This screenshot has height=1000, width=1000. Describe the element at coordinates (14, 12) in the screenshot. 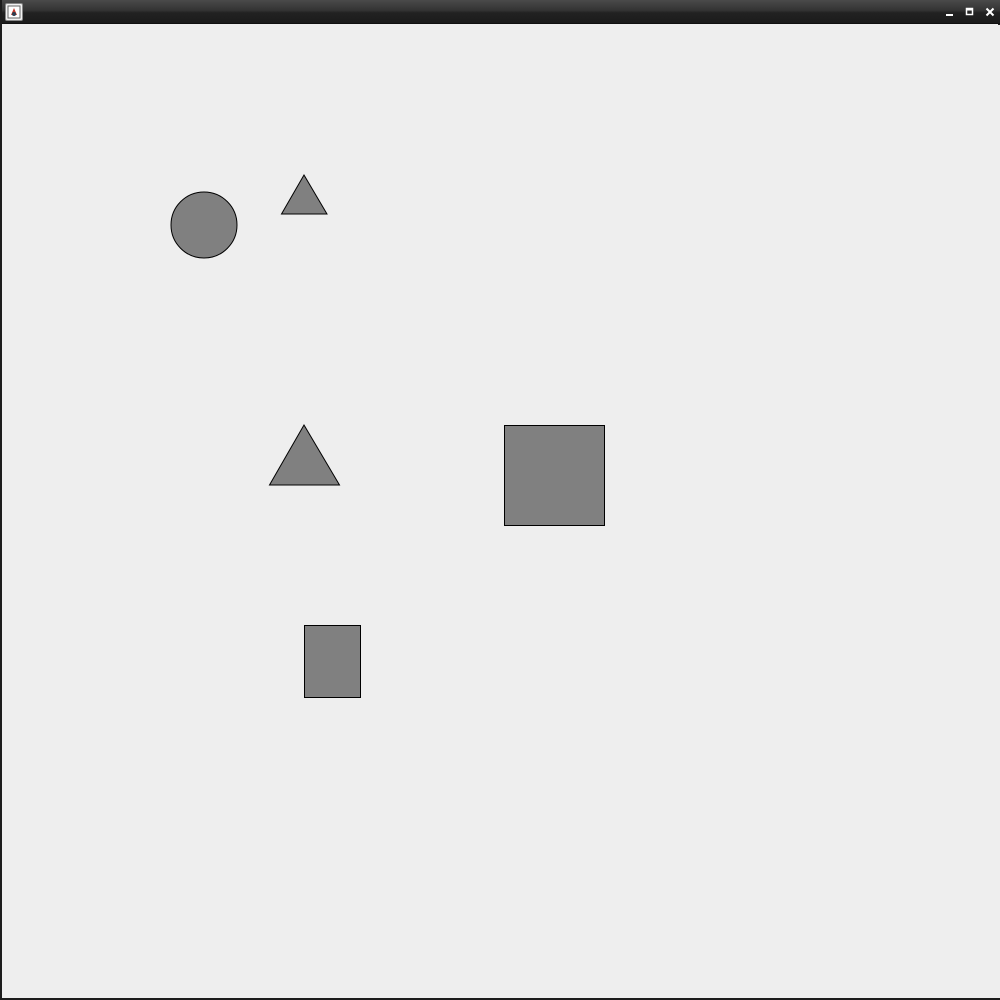

I see `java-app-icon` at that location.